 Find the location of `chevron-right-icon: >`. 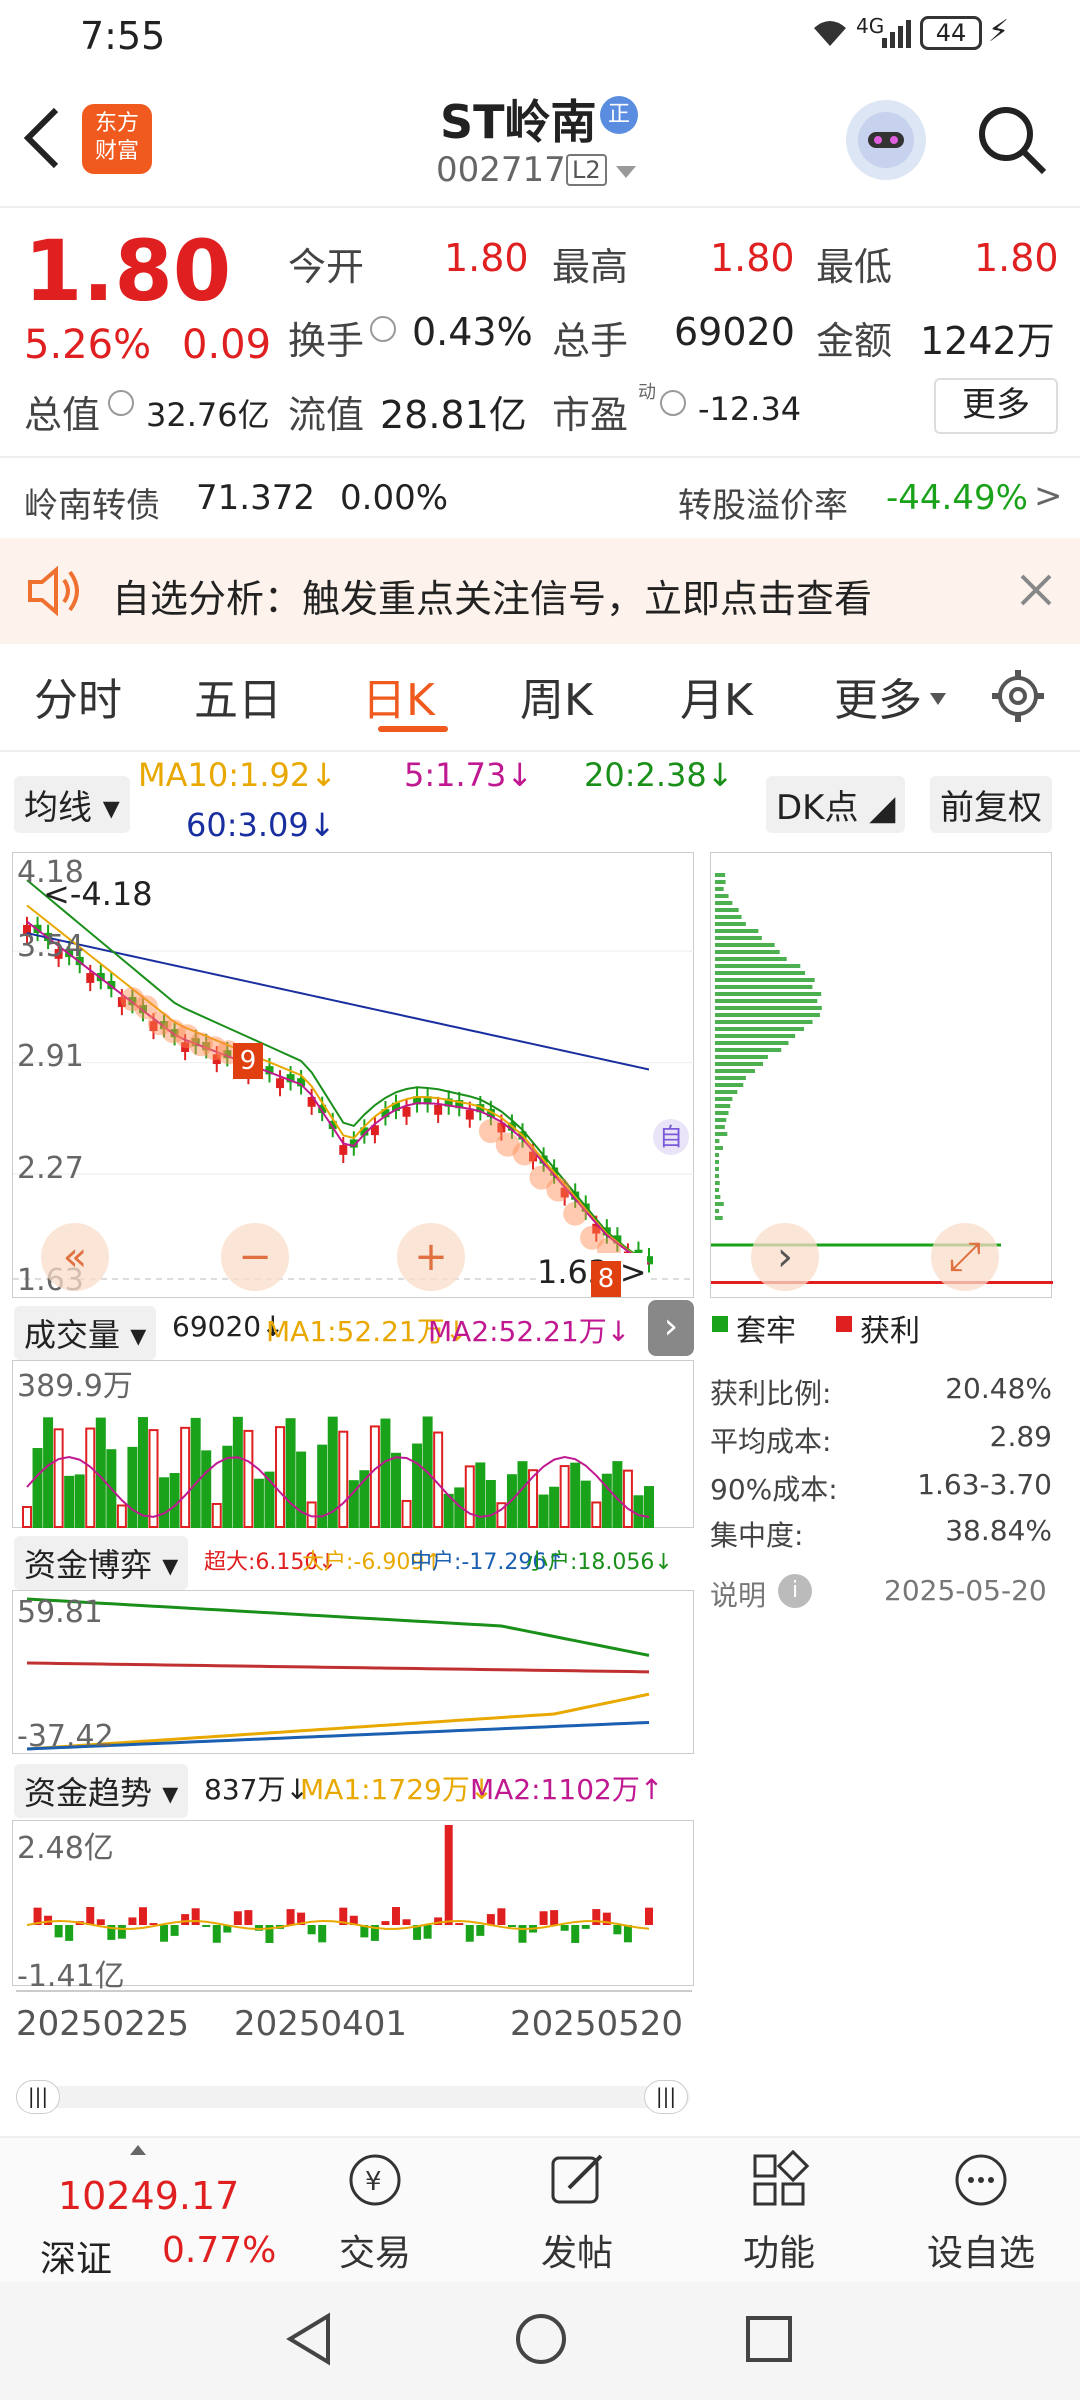

chevron-right-icon: > is located at coordinates (1048, 496).